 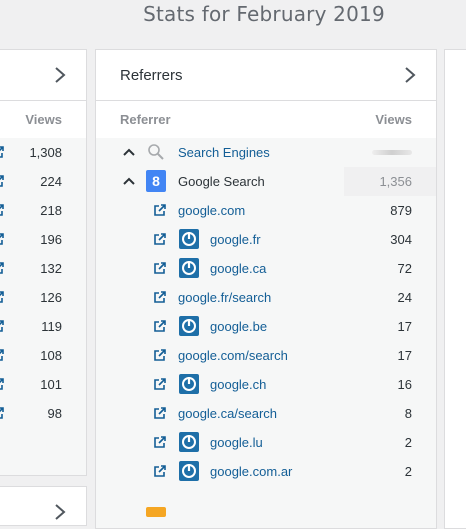 I want to click on referrer-link: google.fr, so click(x=235, y=239).